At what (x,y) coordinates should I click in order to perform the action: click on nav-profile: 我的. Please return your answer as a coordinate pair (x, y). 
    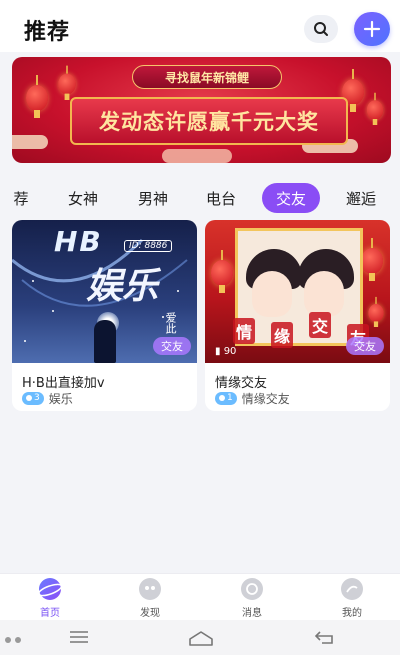
    Looking at the image, I should click on (352, 599).